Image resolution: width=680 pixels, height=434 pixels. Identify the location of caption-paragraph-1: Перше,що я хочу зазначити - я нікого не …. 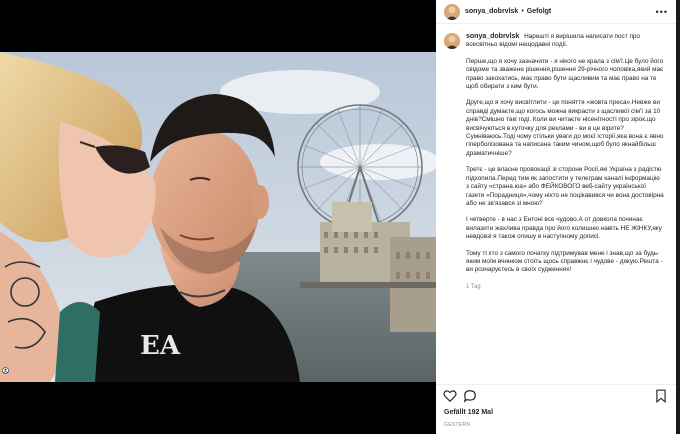
(565, 74).